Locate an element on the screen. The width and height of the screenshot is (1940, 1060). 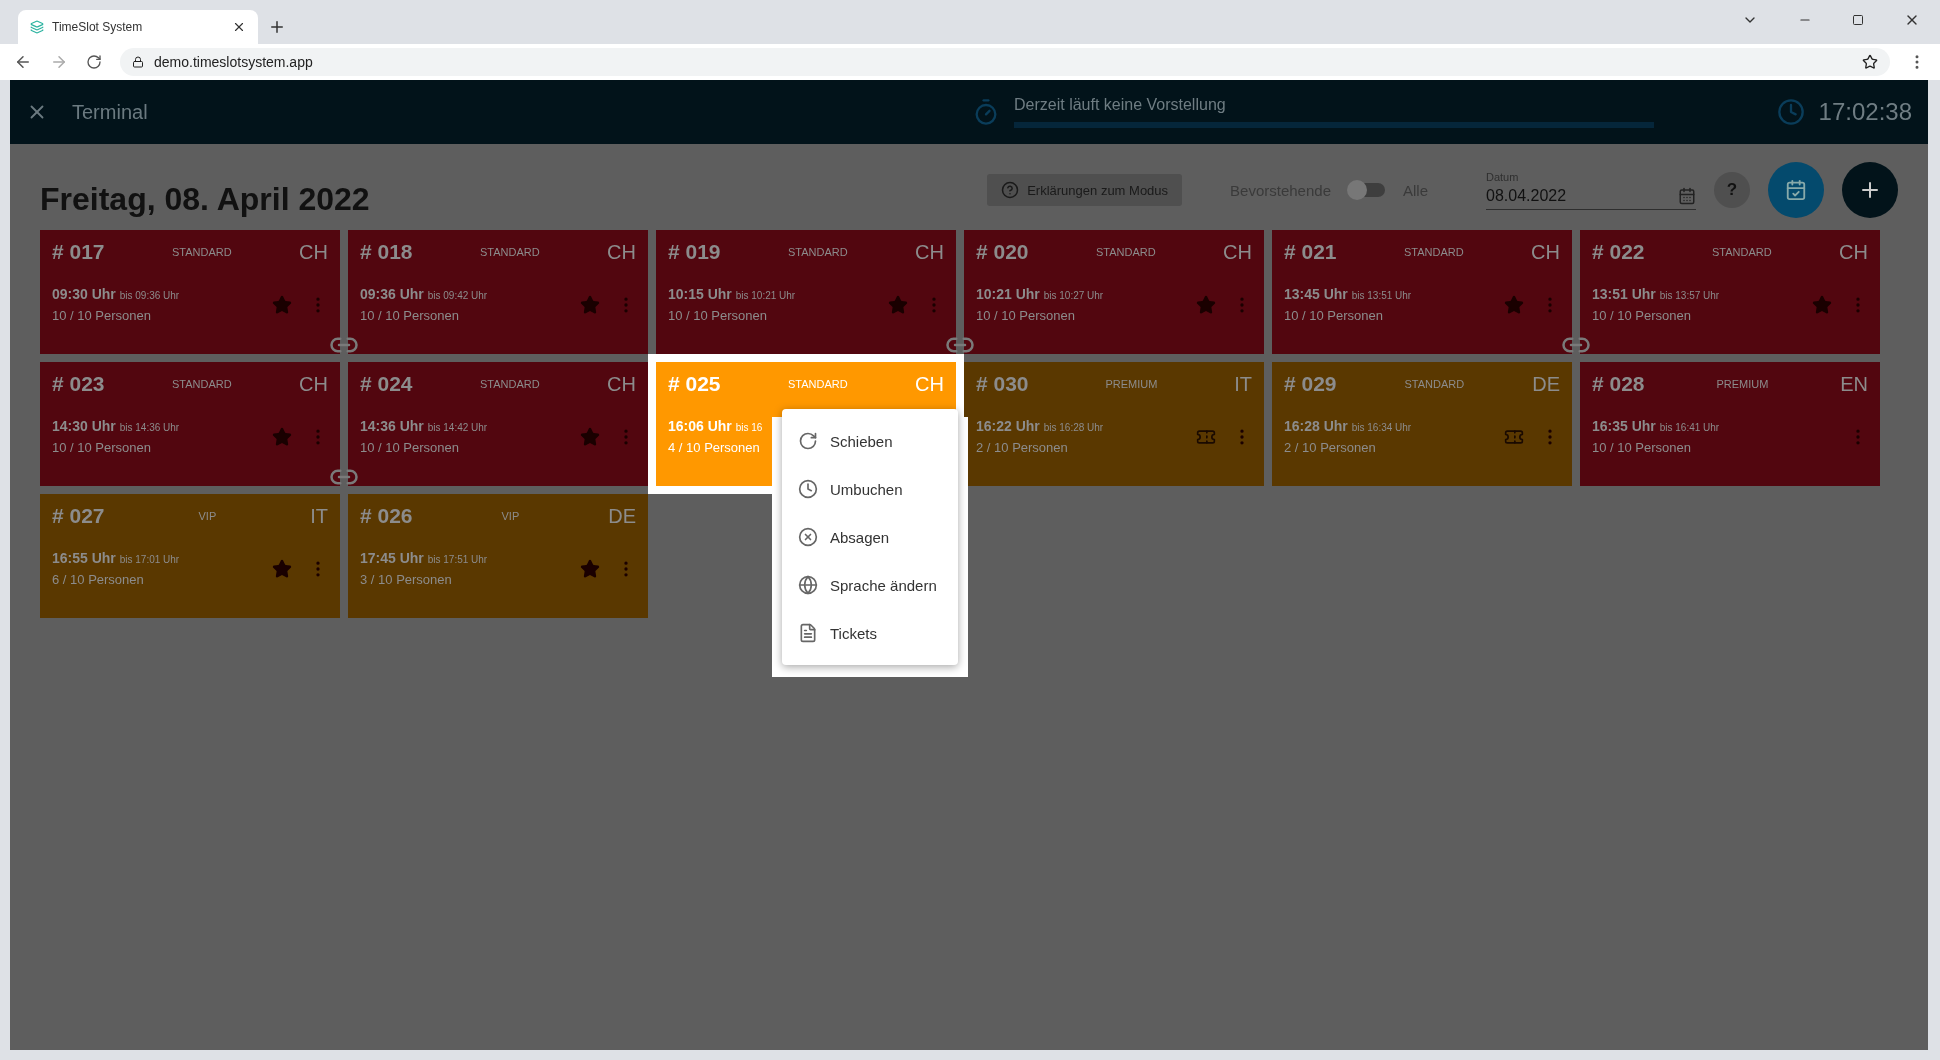
slot-time: 16:22 Uhr bis 16:28 Uhr is located at coordinates (1040, 426).